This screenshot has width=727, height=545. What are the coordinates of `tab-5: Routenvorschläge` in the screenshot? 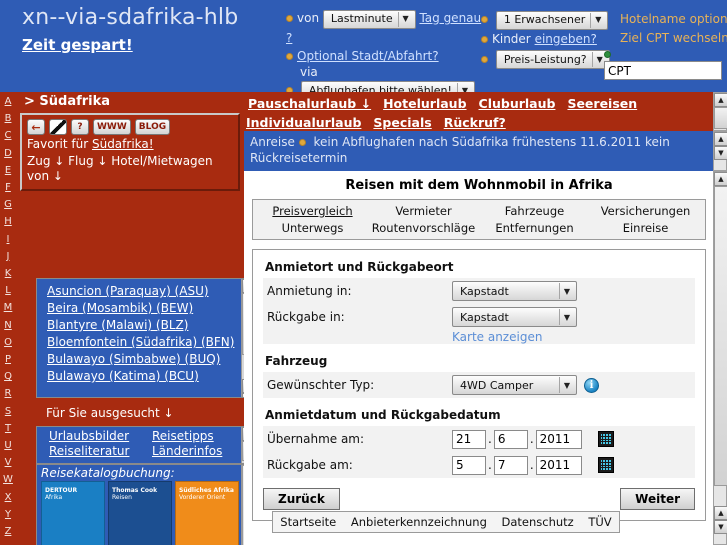 It's located at (423, 228).